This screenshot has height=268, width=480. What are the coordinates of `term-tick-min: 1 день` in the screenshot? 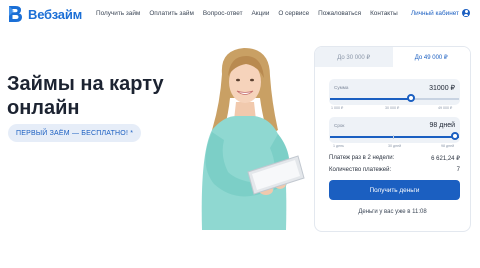 It's located at (338, 146).